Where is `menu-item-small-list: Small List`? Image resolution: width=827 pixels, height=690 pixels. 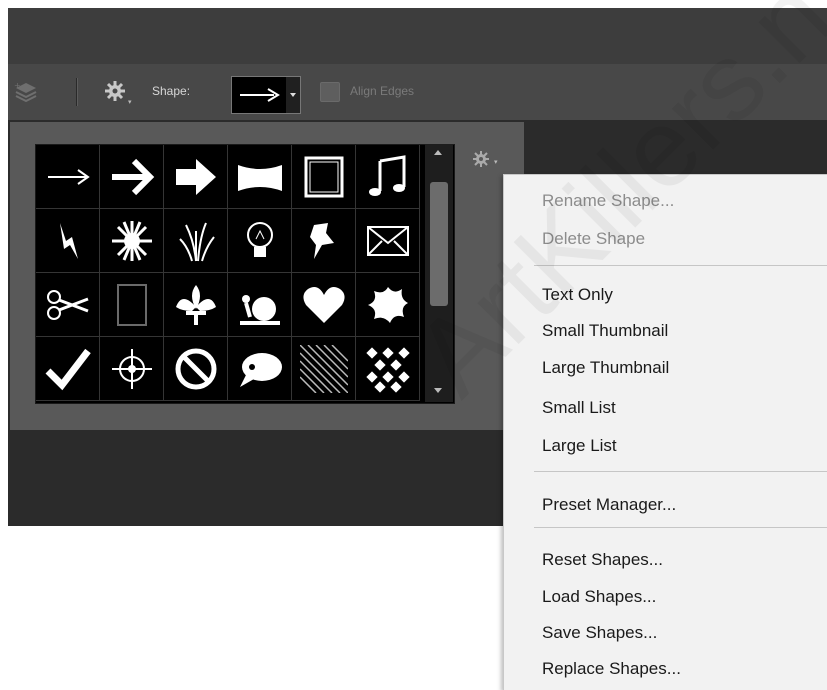
menu-item-small-list: Small List is located at coordinates (579, 408).